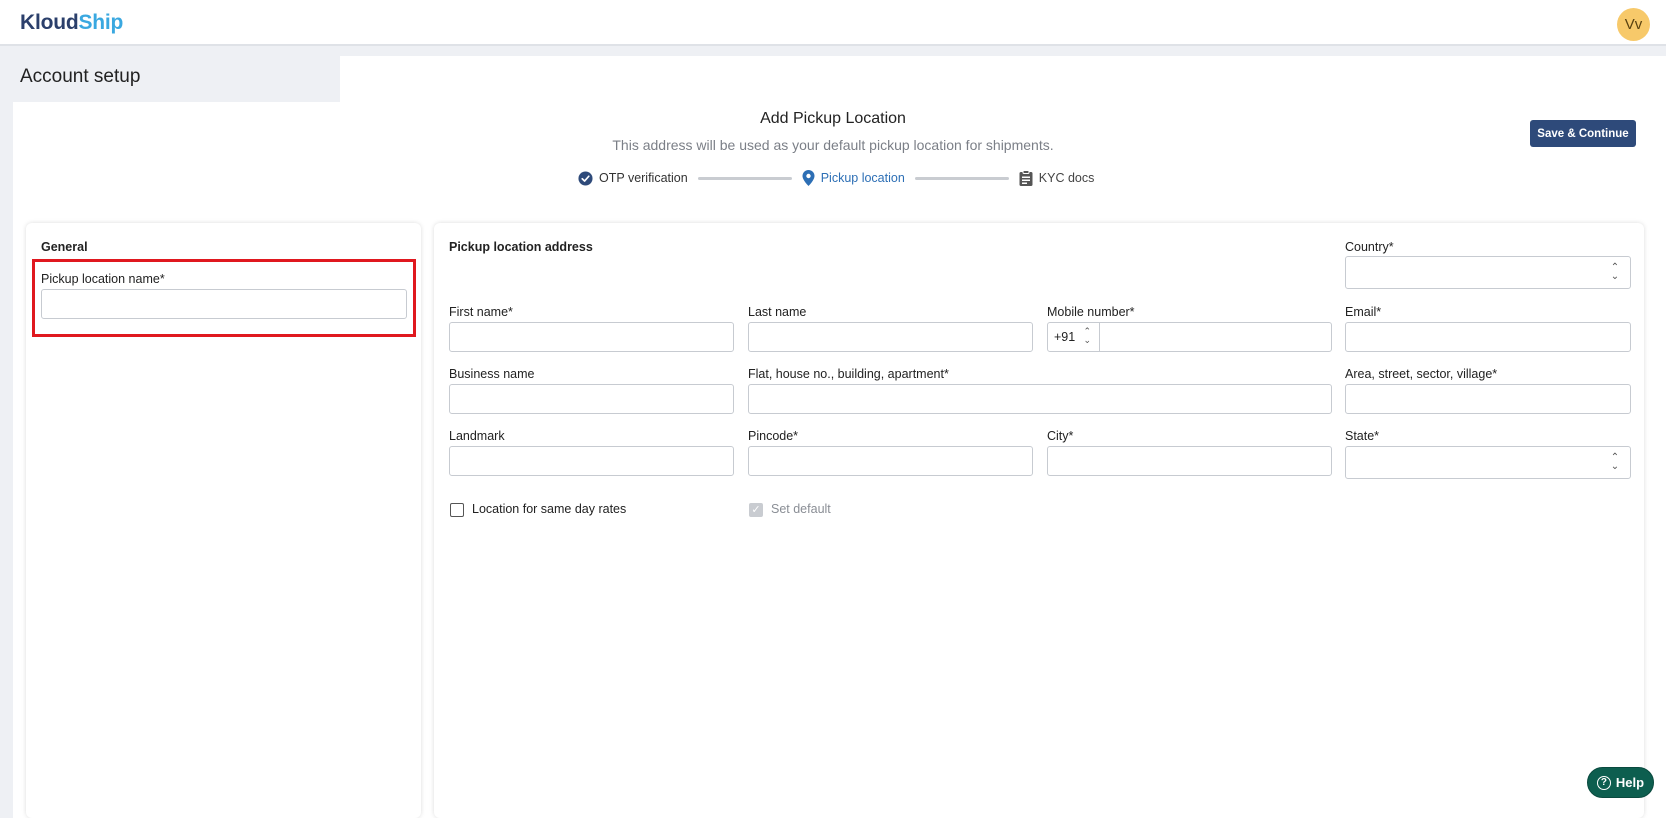 The image size is (1666, 818). I want to click on step-kyc-docs: KYC docs, so click(1057, 178).